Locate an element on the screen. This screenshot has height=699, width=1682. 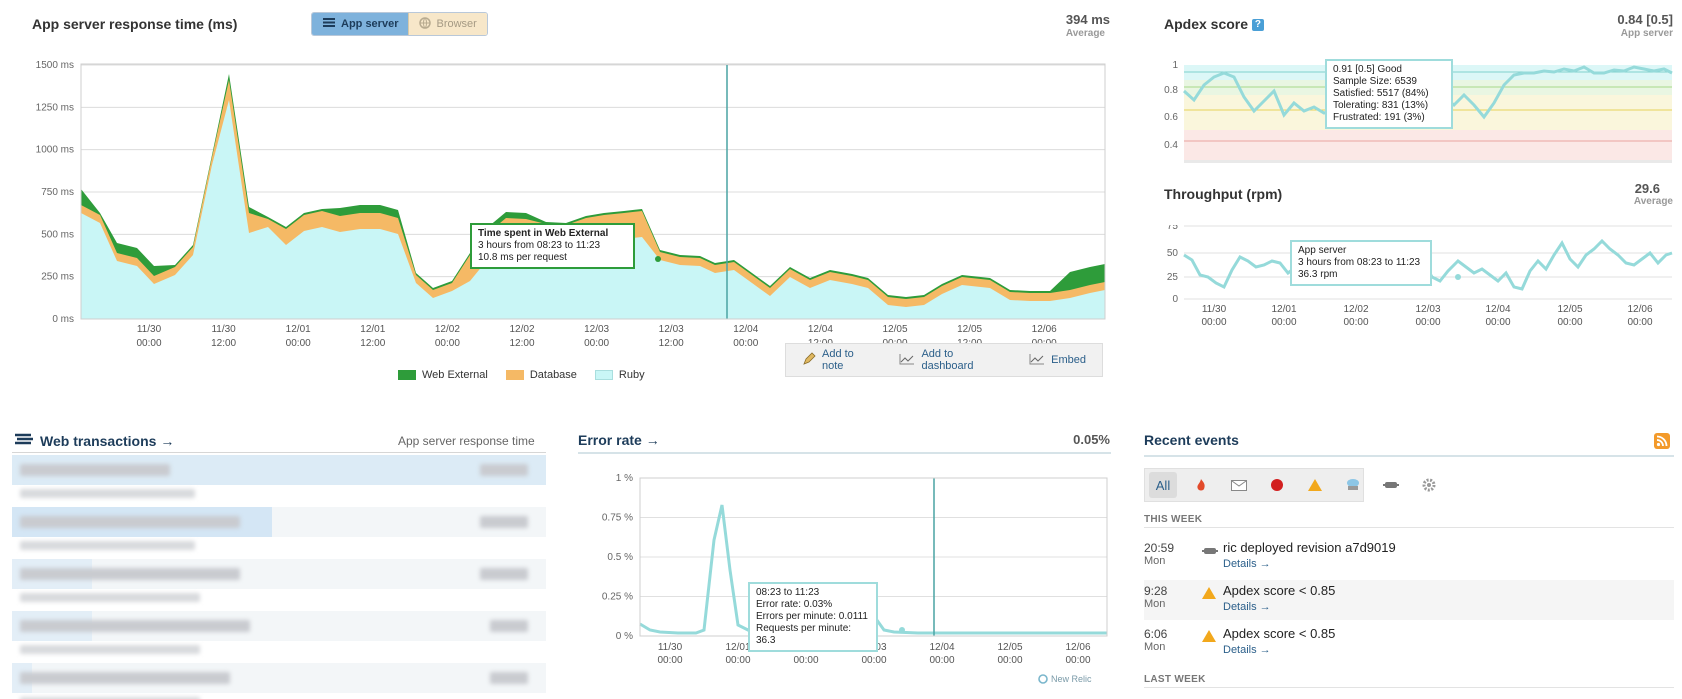
chart-action-bar: Add to note Add to dashboard Embed is located at coordinates (944, 360).